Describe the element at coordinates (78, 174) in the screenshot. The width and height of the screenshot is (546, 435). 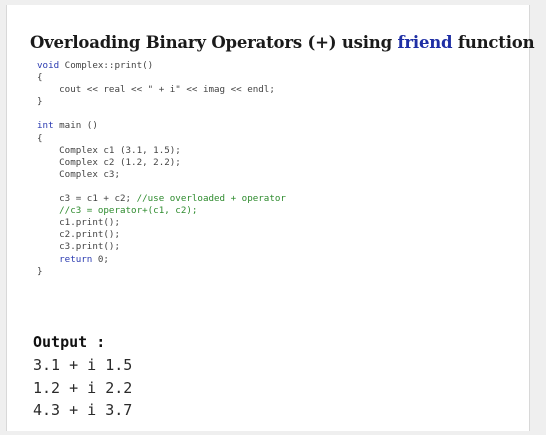
I see `code-text: Complex c3;` at that location.